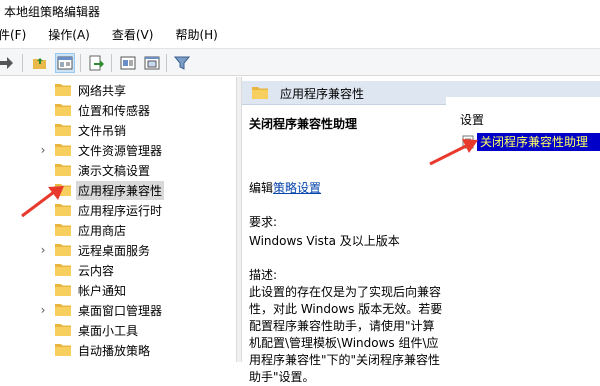  I want to click on requirements-label: 要求:, so click(263, 222).